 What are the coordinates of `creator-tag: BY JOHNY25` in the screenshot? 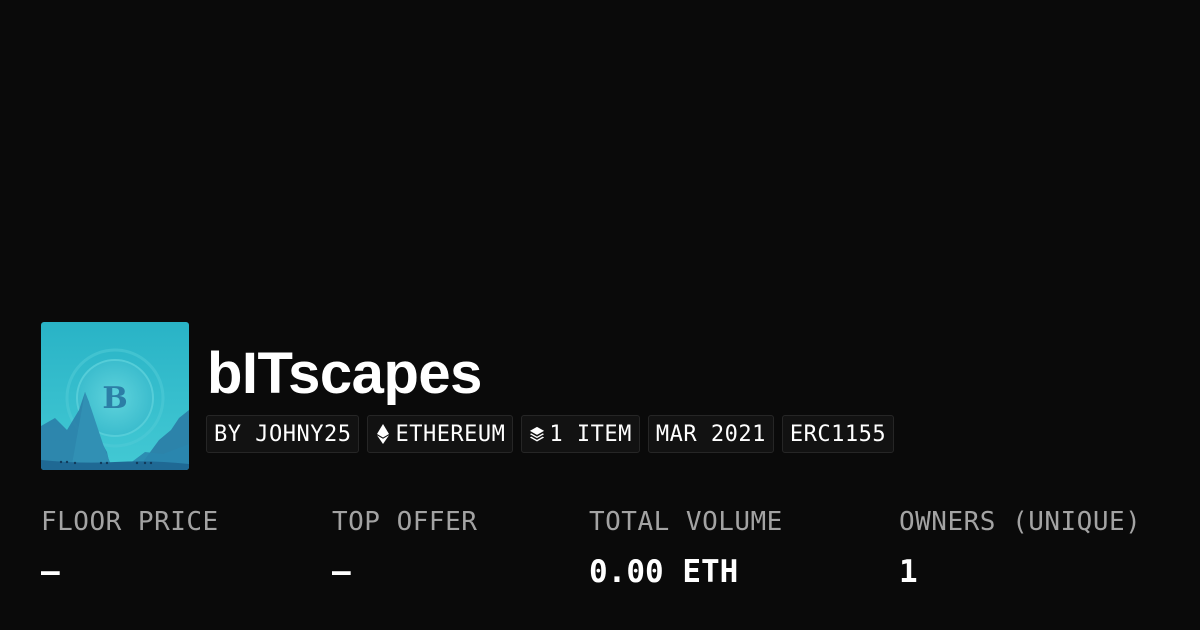 It's located at (283, 434).